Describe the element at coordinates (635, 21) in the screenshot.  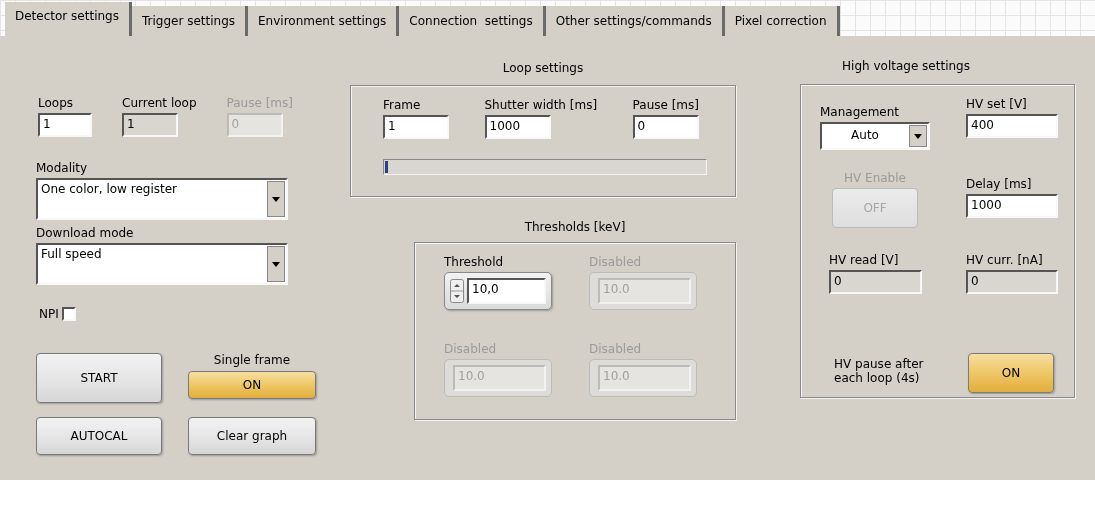
I see `tab: Other settings/commands` at that location.